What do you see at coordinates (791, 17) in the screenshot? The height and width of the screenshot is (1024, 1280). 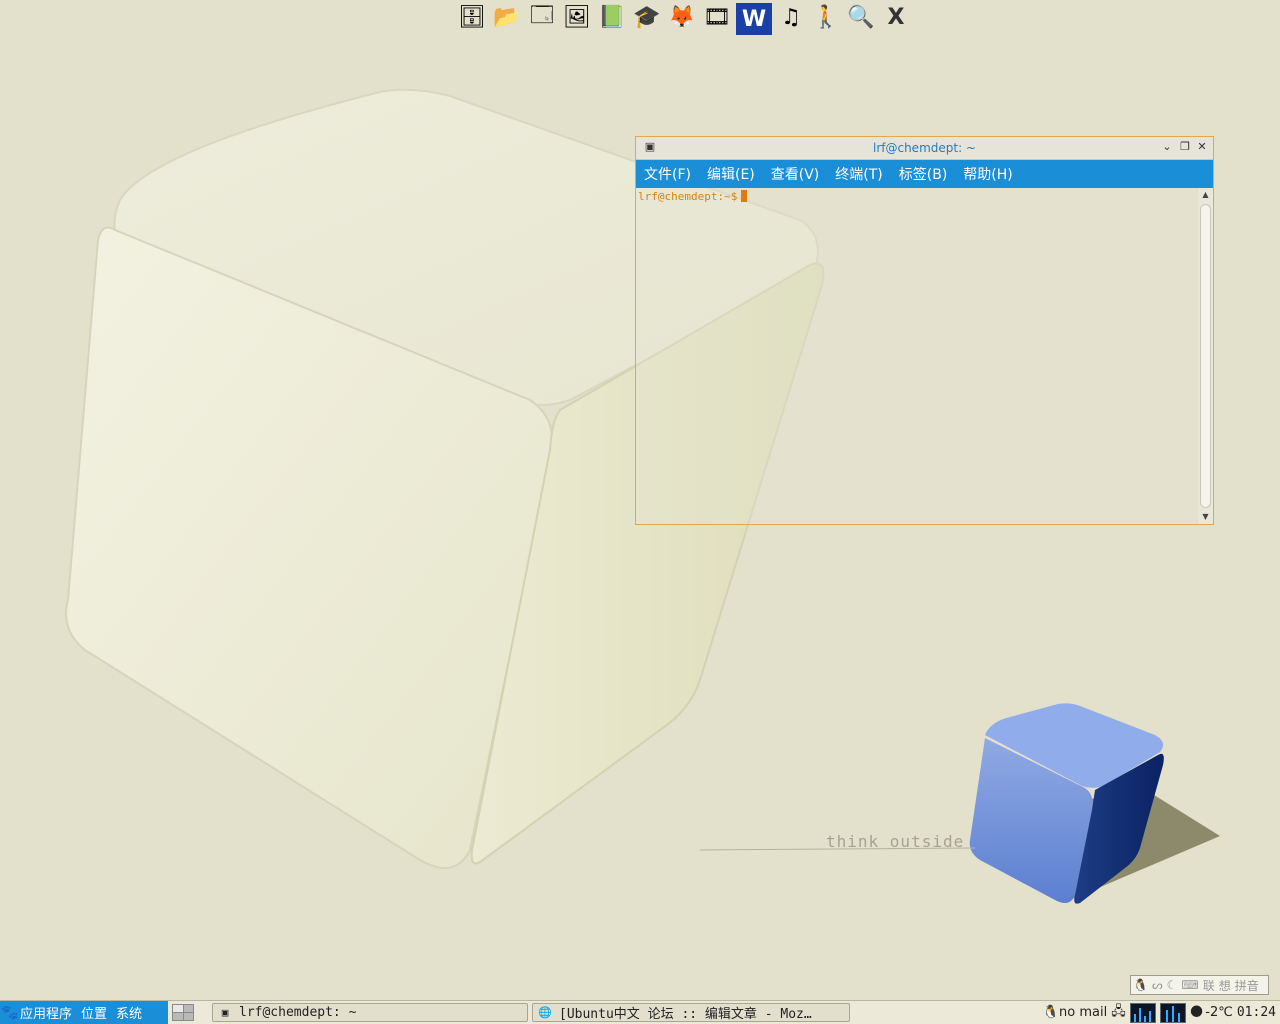 I see `music-player-icon: ♫` at bounding box center [791, 17].